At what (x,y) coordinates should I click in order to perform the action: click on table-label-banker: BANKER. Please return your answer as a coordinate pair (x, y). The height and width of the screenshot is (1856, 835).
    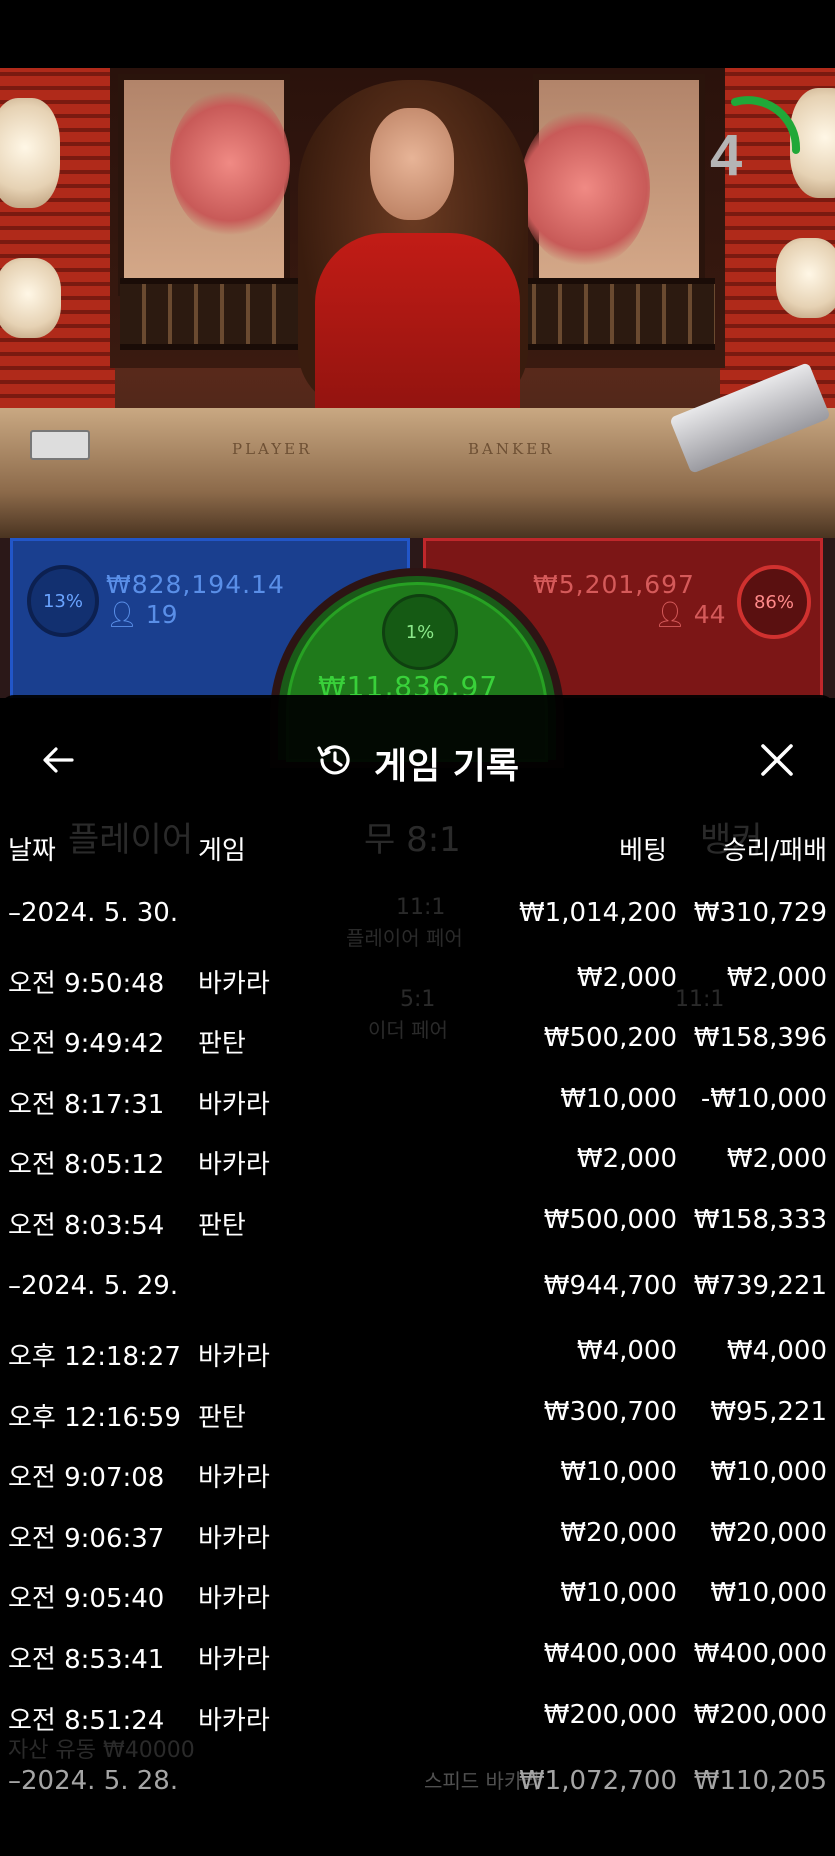
    Looking at the image, I should click on (511, 449).